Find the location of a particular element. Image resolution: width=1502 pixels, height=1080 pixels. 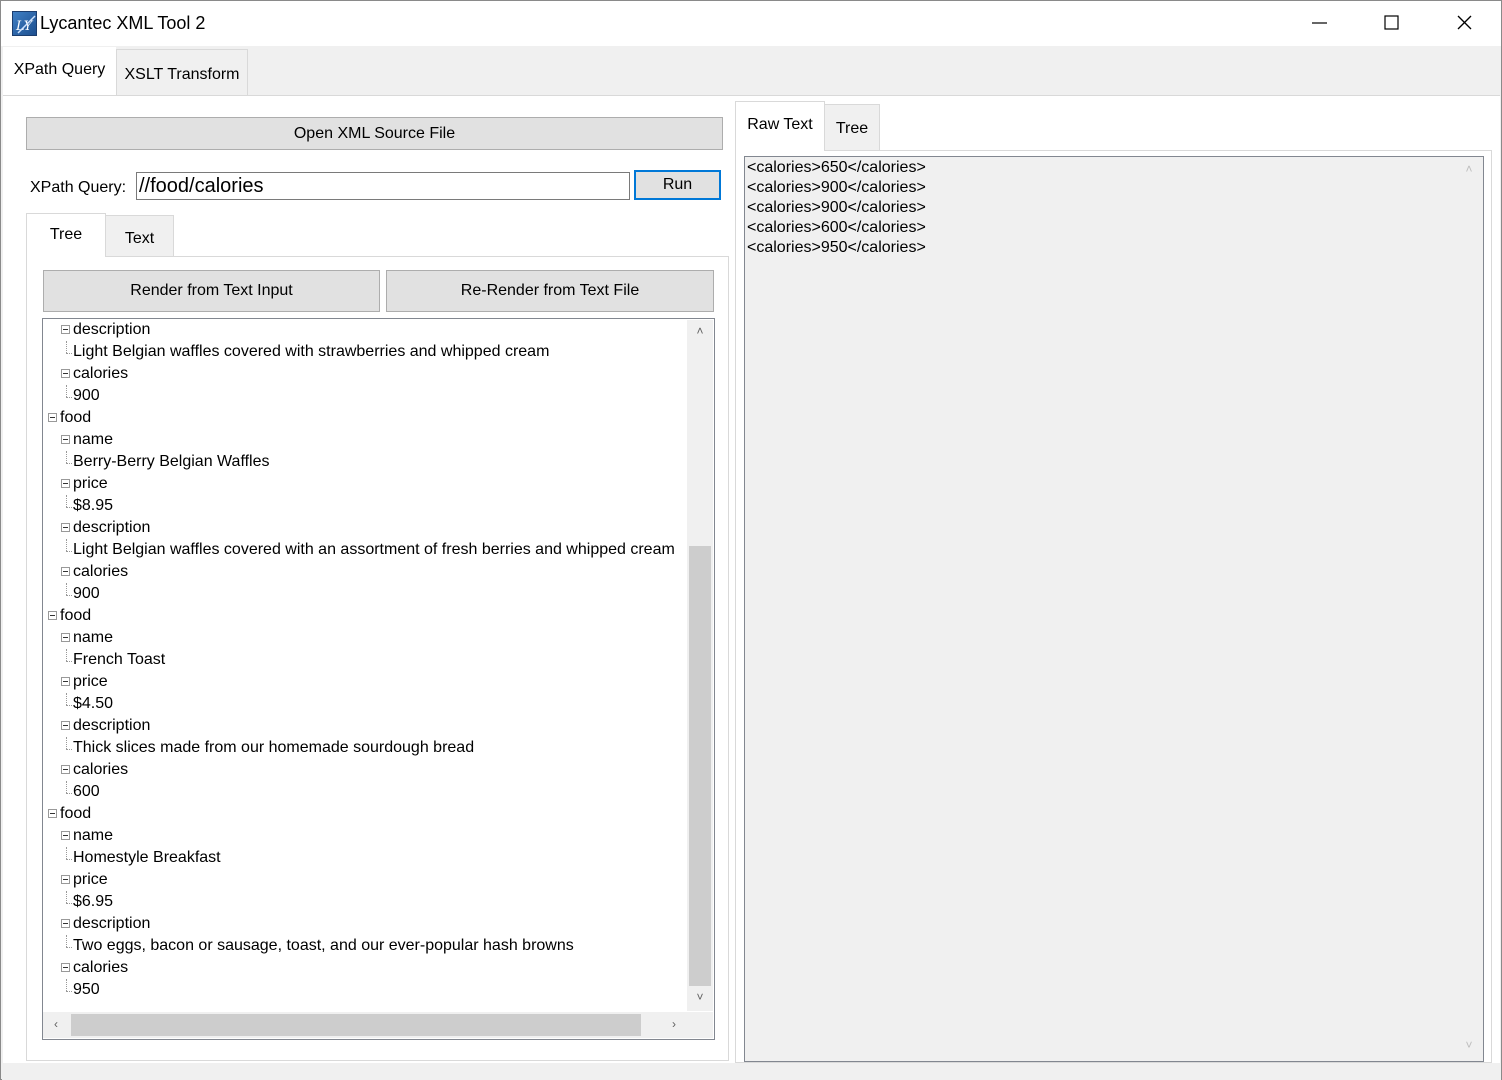

maximize-button is located at coordinates (1392, 23).